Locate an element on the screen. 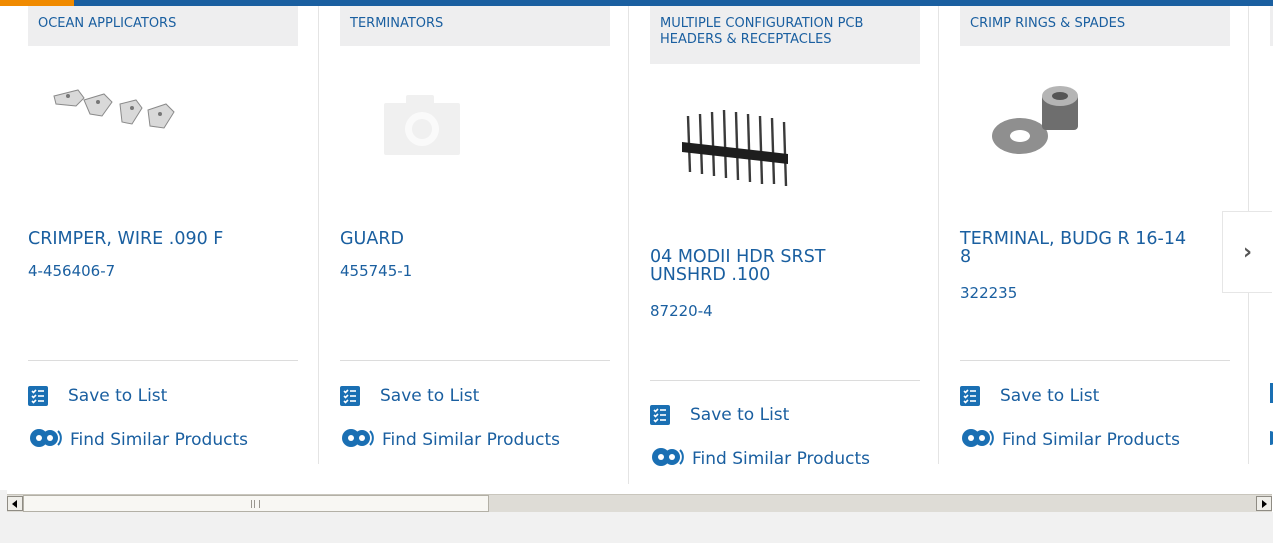  chevron-right-icon: › is located at coordinates (1247, 252).